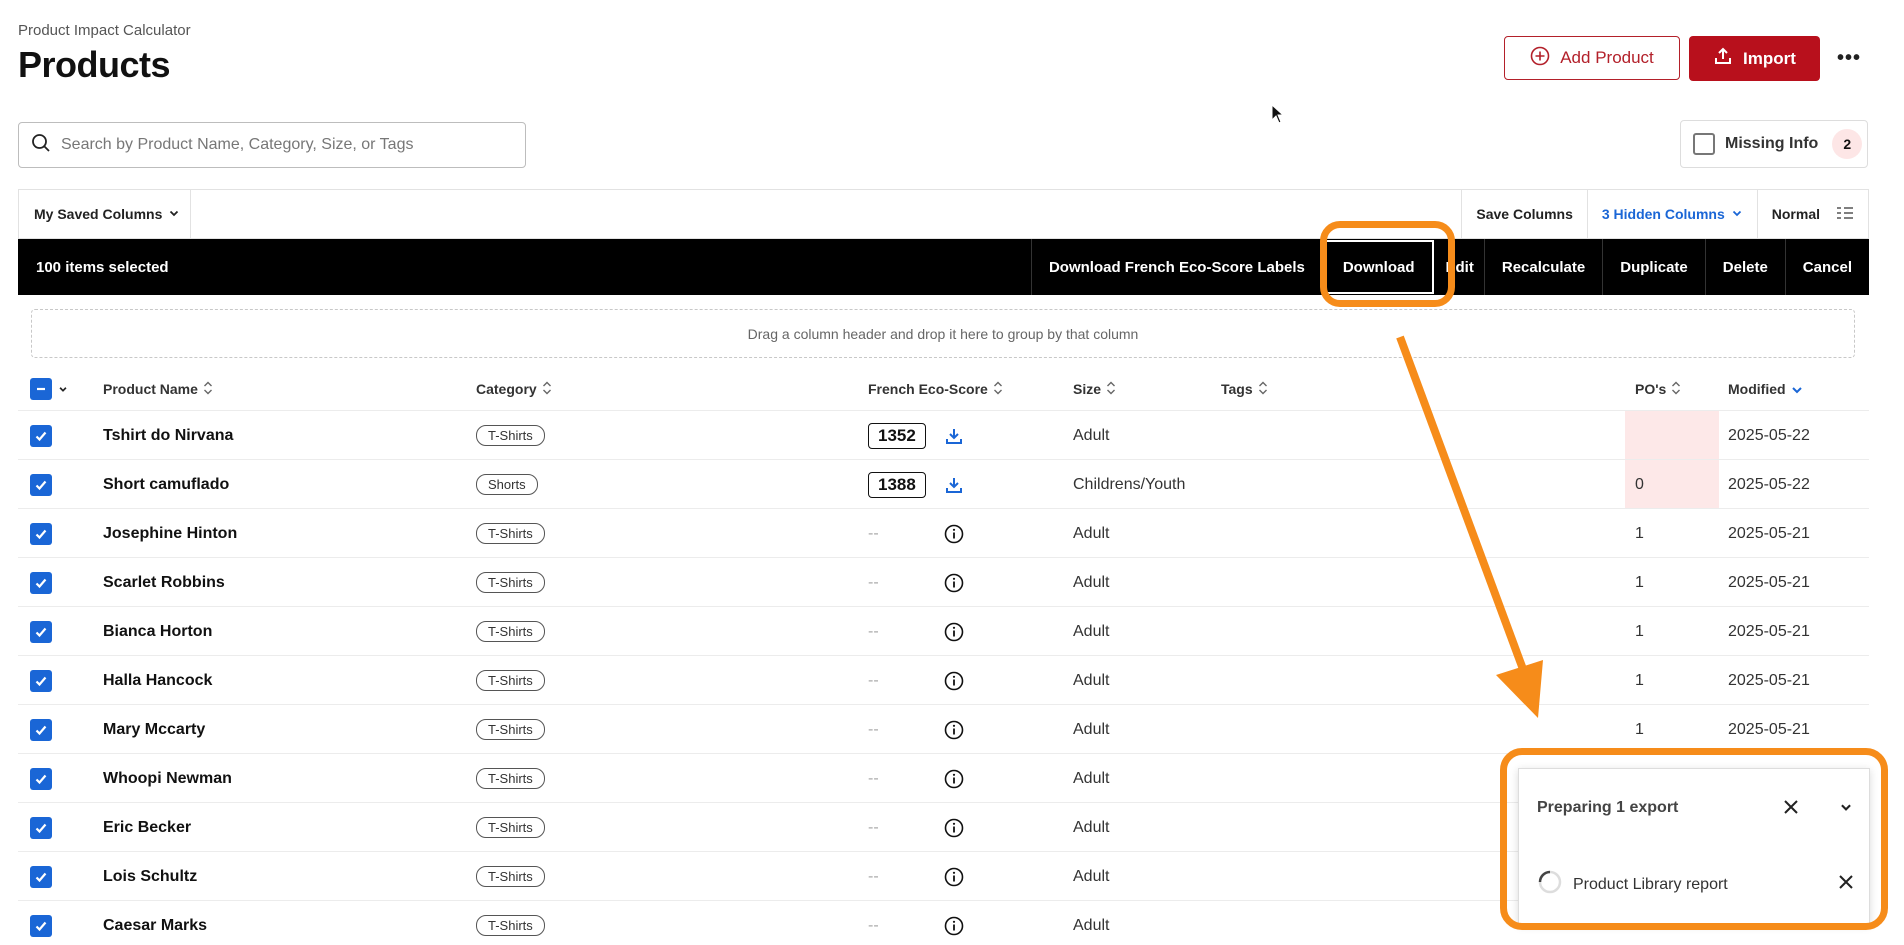 This screenshot has height=945, width=1904. What do you see at coordinates (1671, 214) in the screenshot?
I see `hidden-columns-dropdown: 3 Hidden Columns` at bounding box center [1671, 214].